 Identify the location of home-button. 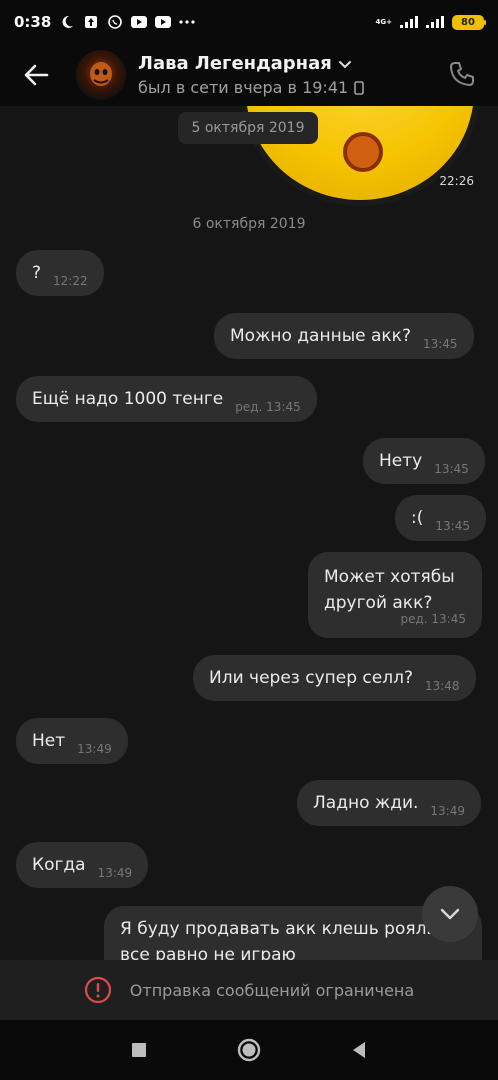
(249, 1050).